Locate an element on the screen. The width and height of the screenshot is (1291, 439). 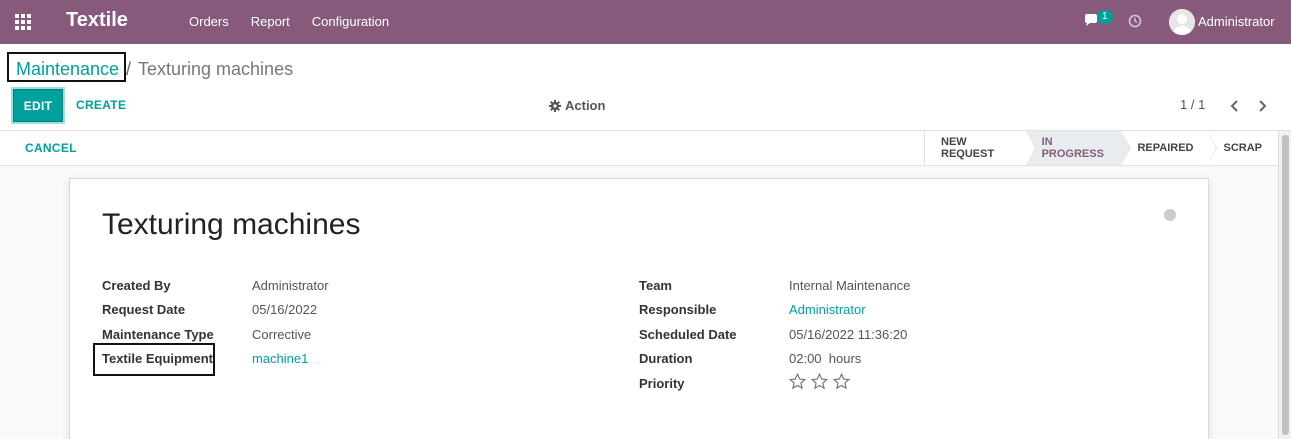
field-label-textile-equipment: Textile Equipment is located at coordinates (157, 358).